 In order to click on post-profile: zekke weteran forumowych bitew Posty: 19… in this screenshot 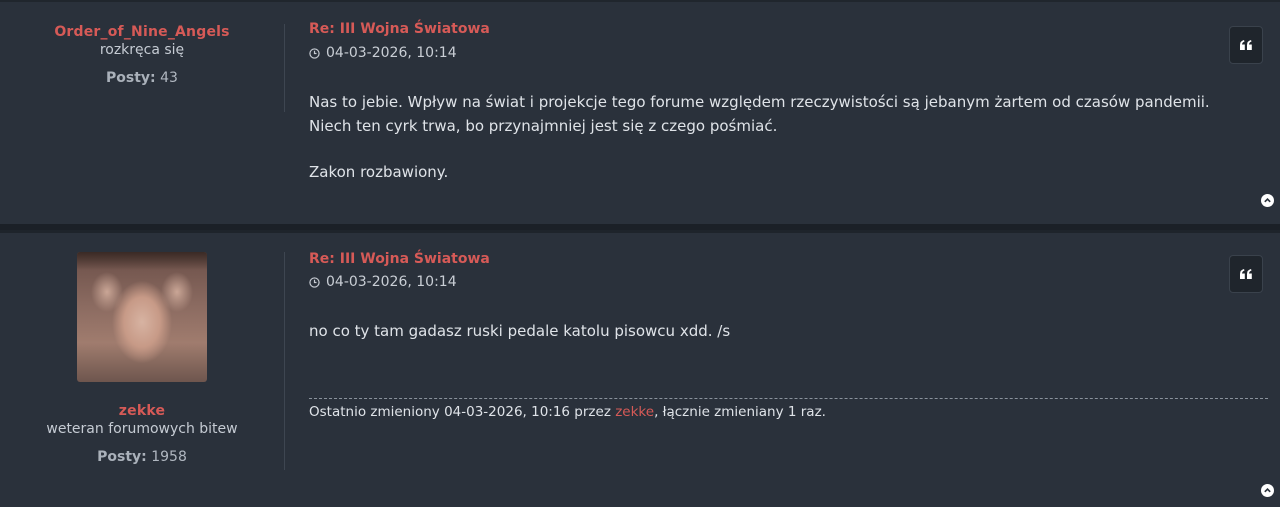, I will do `click(142, 358)`.